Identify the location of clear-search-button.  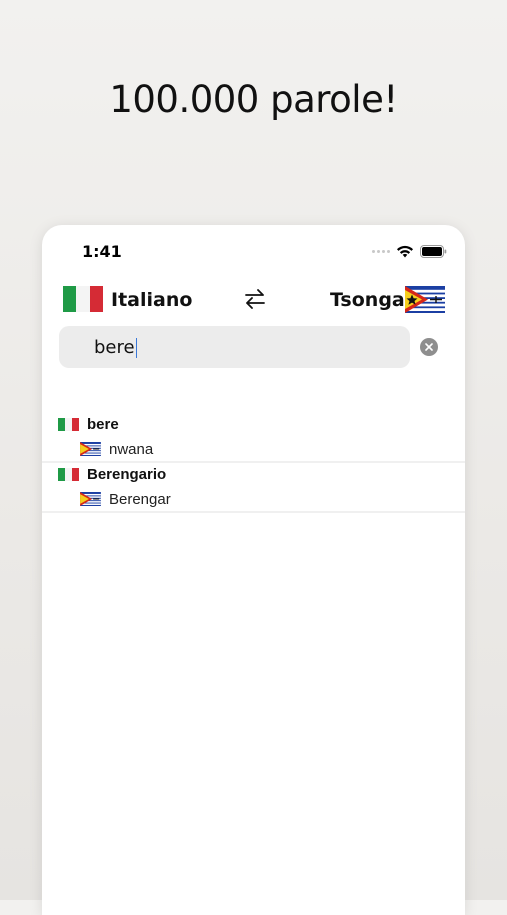
(429, 347).